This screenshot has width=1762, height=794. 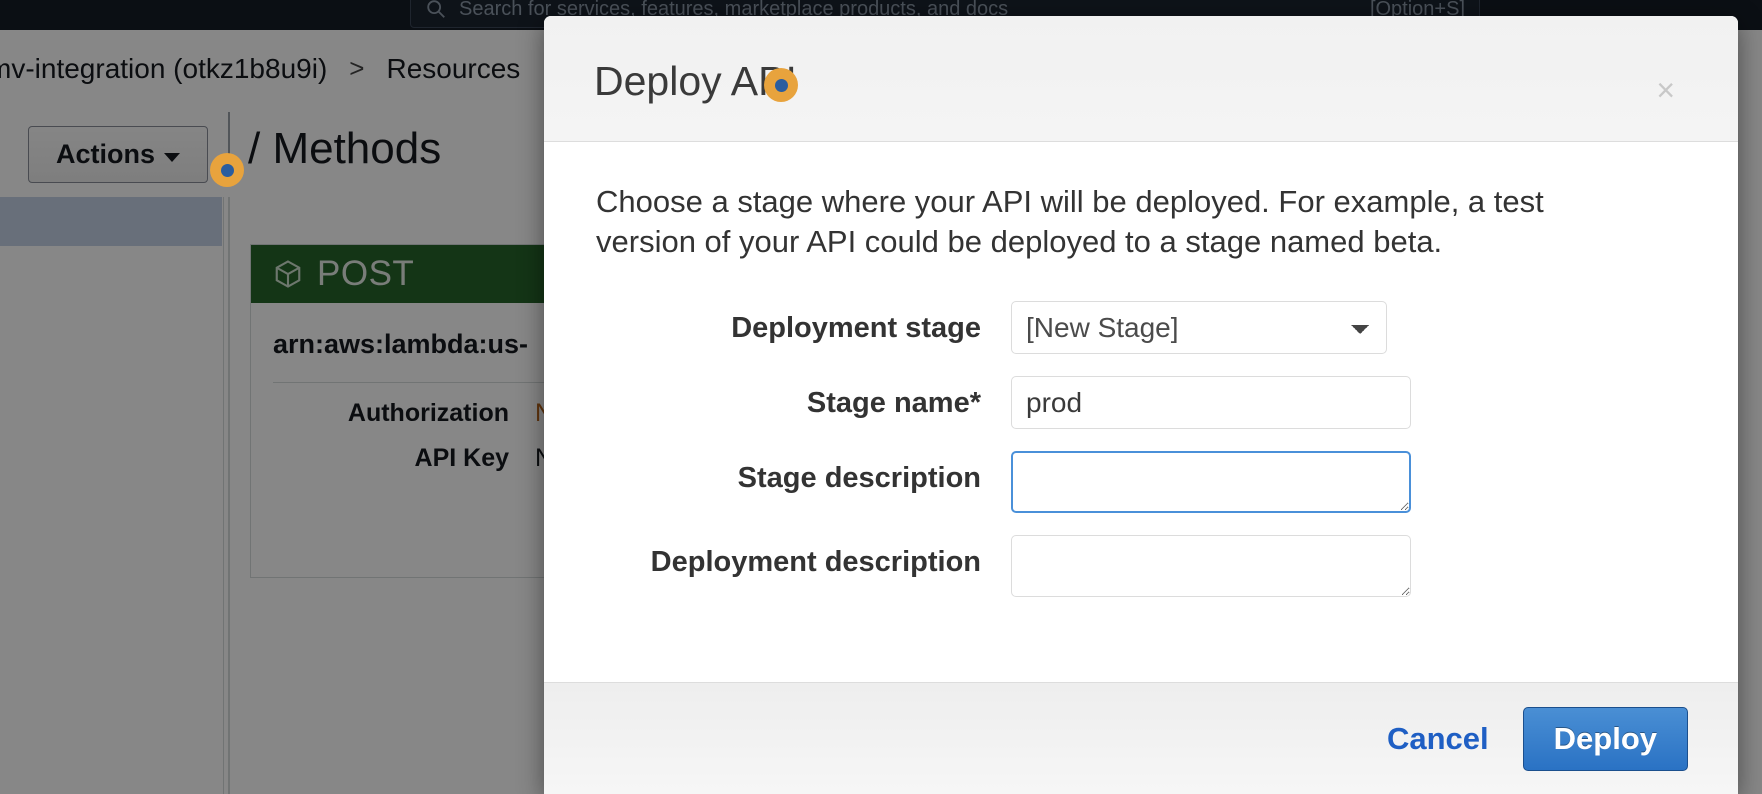 I want to click on form-row-deployment-stage: Deployment stage [New Stage], so click(x=1141, y=328).